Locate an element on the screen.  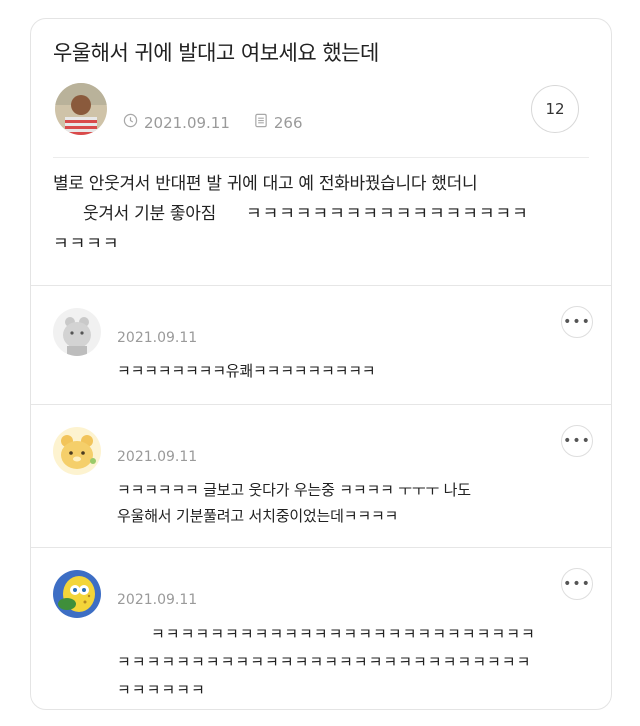
comment-line: 우울해서 기분풀려고 서치중이었는데ㅋㅋㅋㅋ is located at coordinates (258, 516).